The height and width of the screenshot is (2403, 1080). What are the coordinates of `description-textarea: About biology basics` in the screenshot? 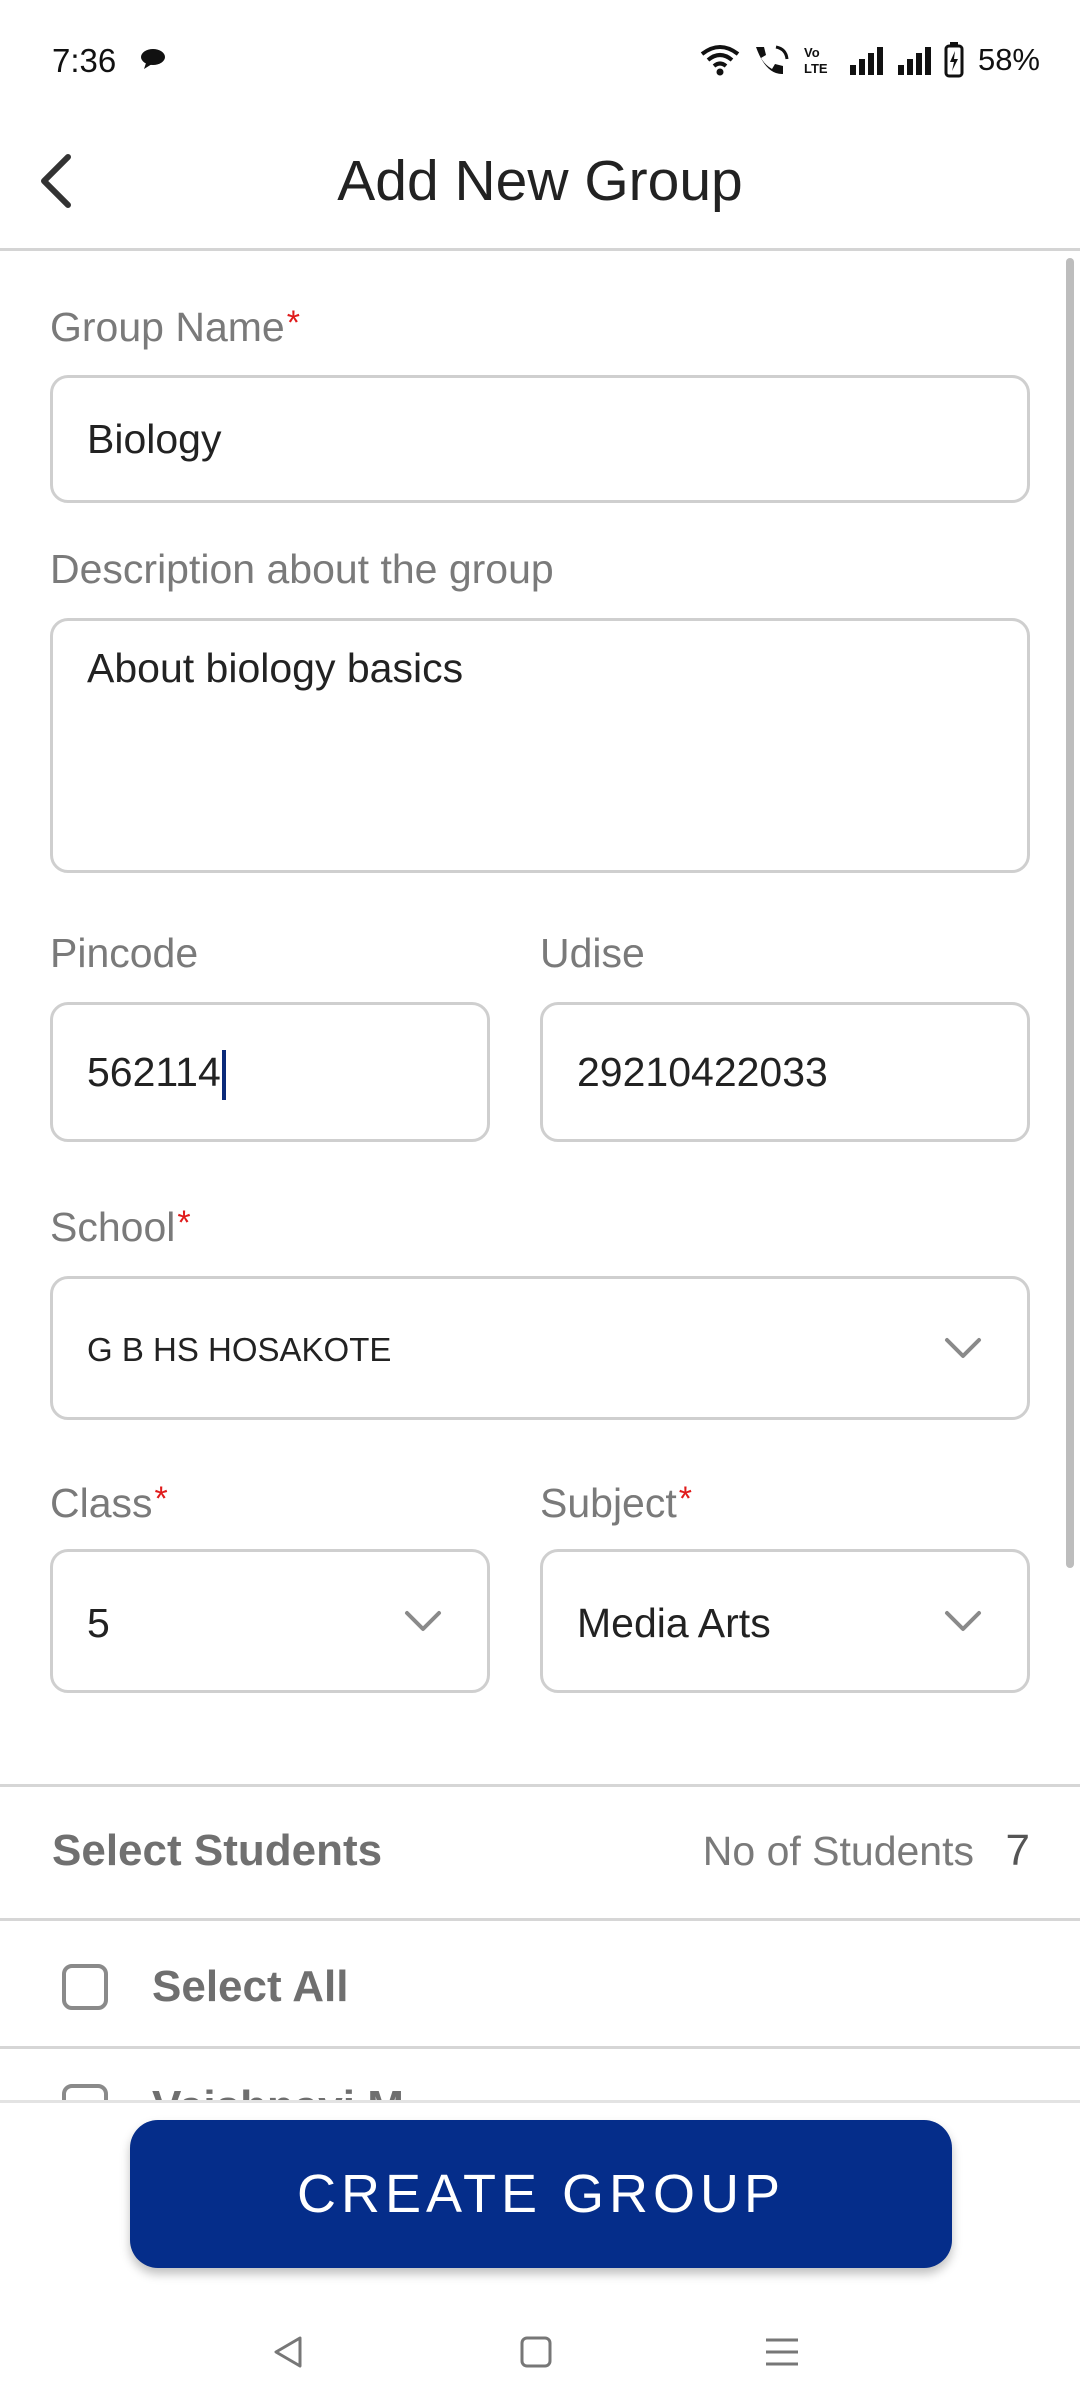 It's located at (540, 745).